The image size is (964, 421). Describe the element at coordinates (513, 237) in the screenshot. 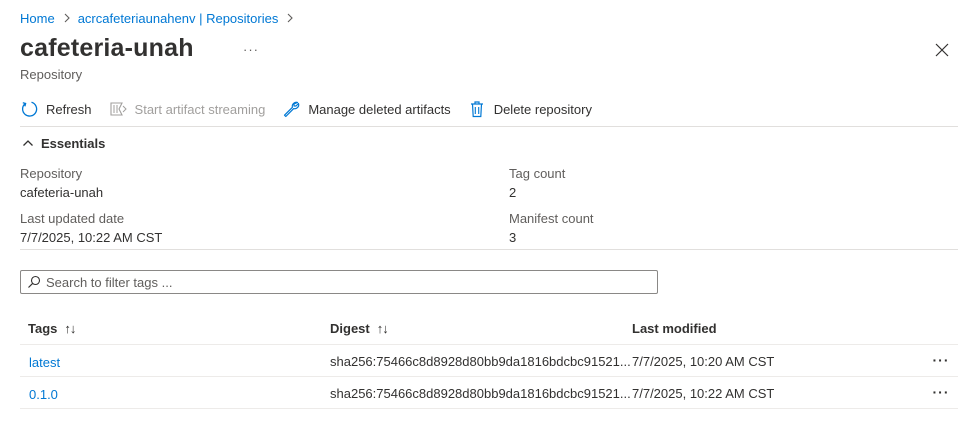

I see `manifest-count-value: 3` at that location.